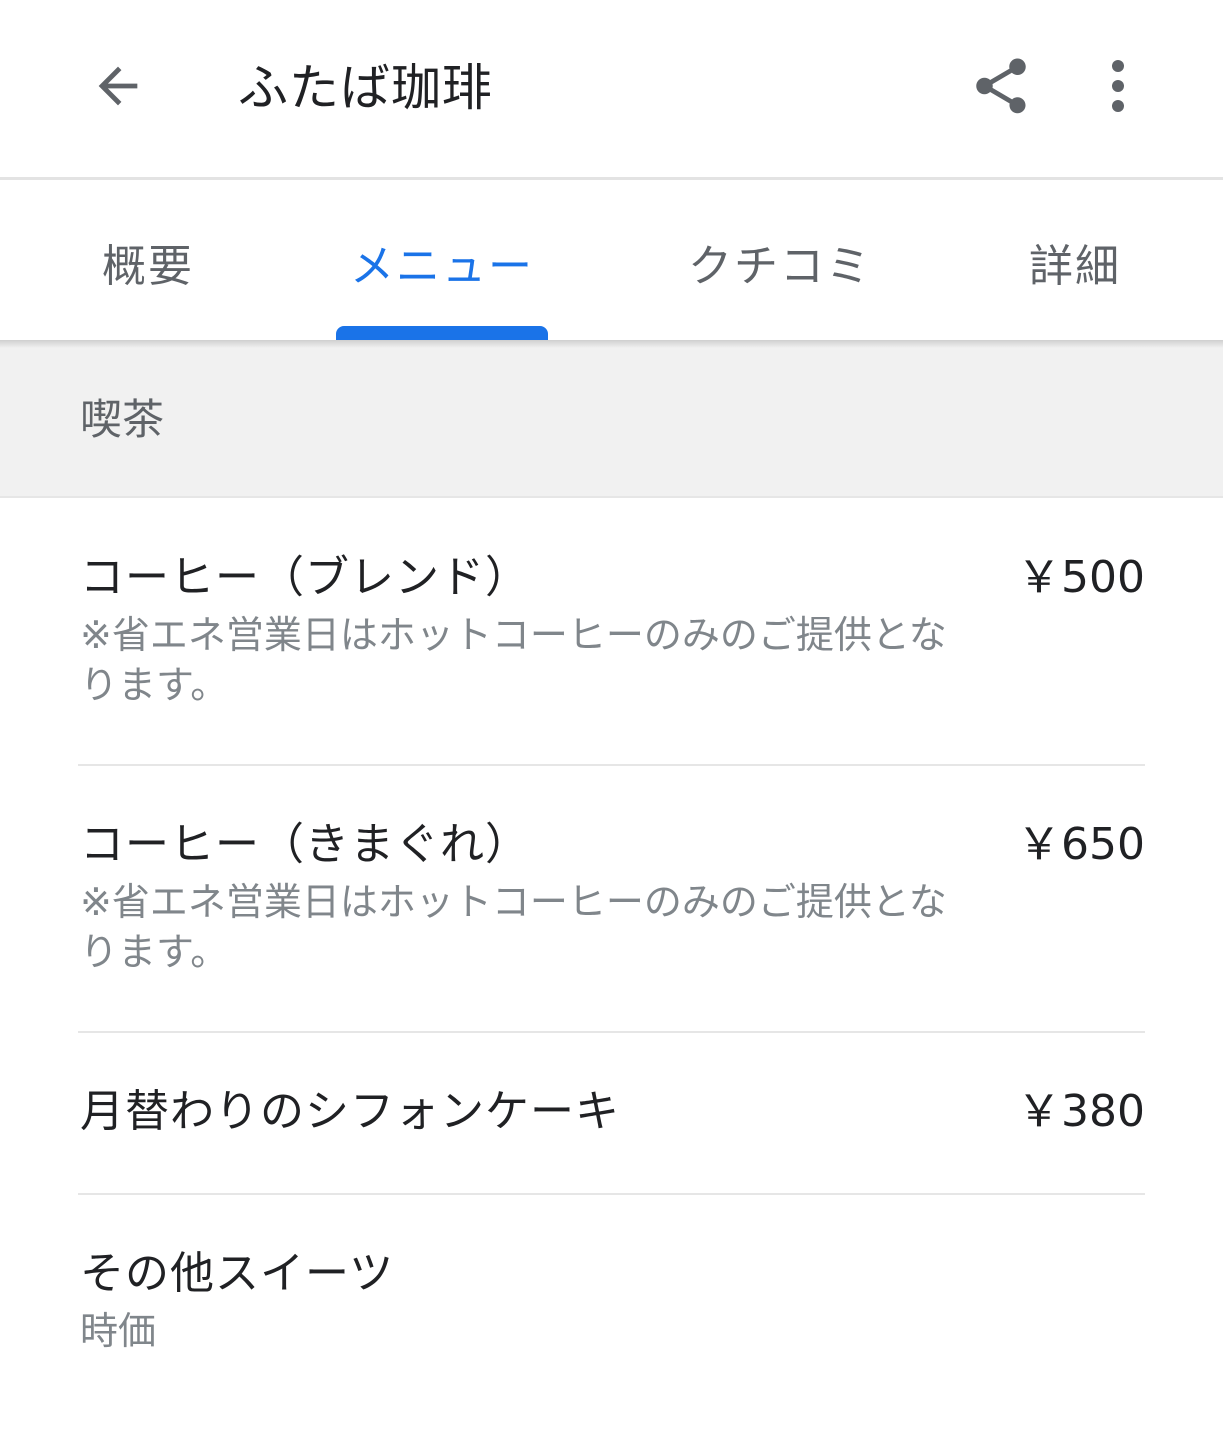 This screenshot has width=1223, height=1448. What do you see at coordinates (611, 90) in the screenshot?
I see `top-app-bar: ふたば珈琲` at bounding box center [611, 90].